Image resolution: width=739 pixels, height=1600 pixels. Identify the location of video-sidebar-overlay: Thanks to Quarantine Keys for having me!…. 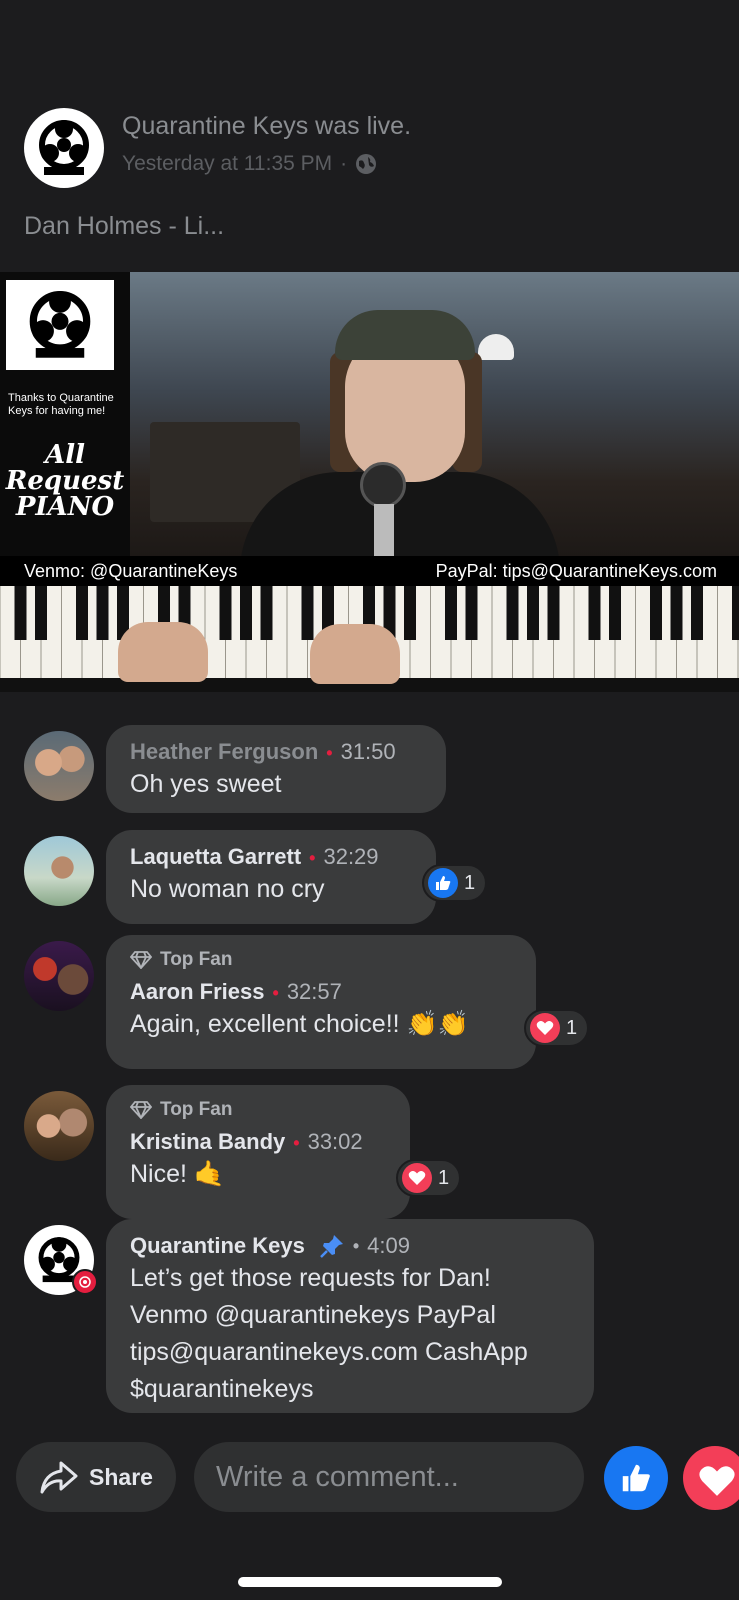
(65, 422).